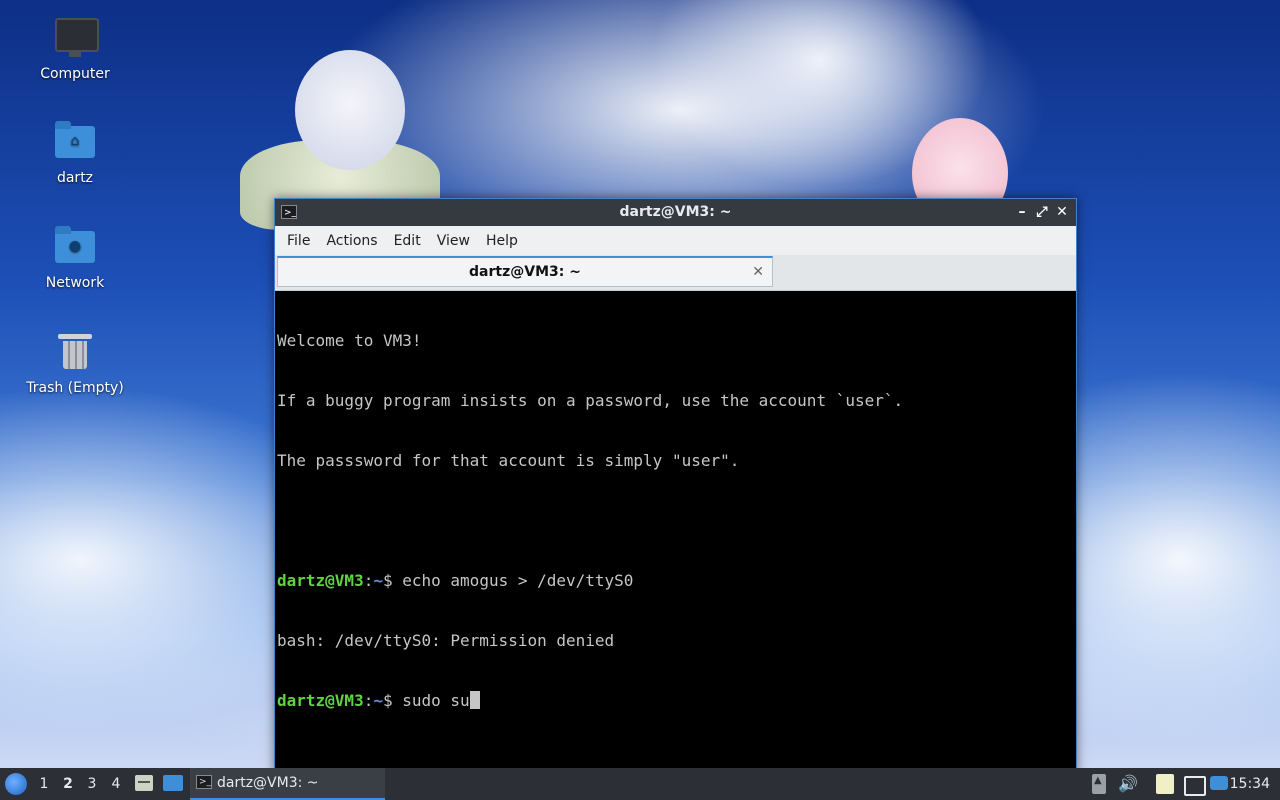 The height and width of the screenshot is (800, 1280). I want to click on taskbar-item-label: dartz@VM3: ~, so click(268, 783).